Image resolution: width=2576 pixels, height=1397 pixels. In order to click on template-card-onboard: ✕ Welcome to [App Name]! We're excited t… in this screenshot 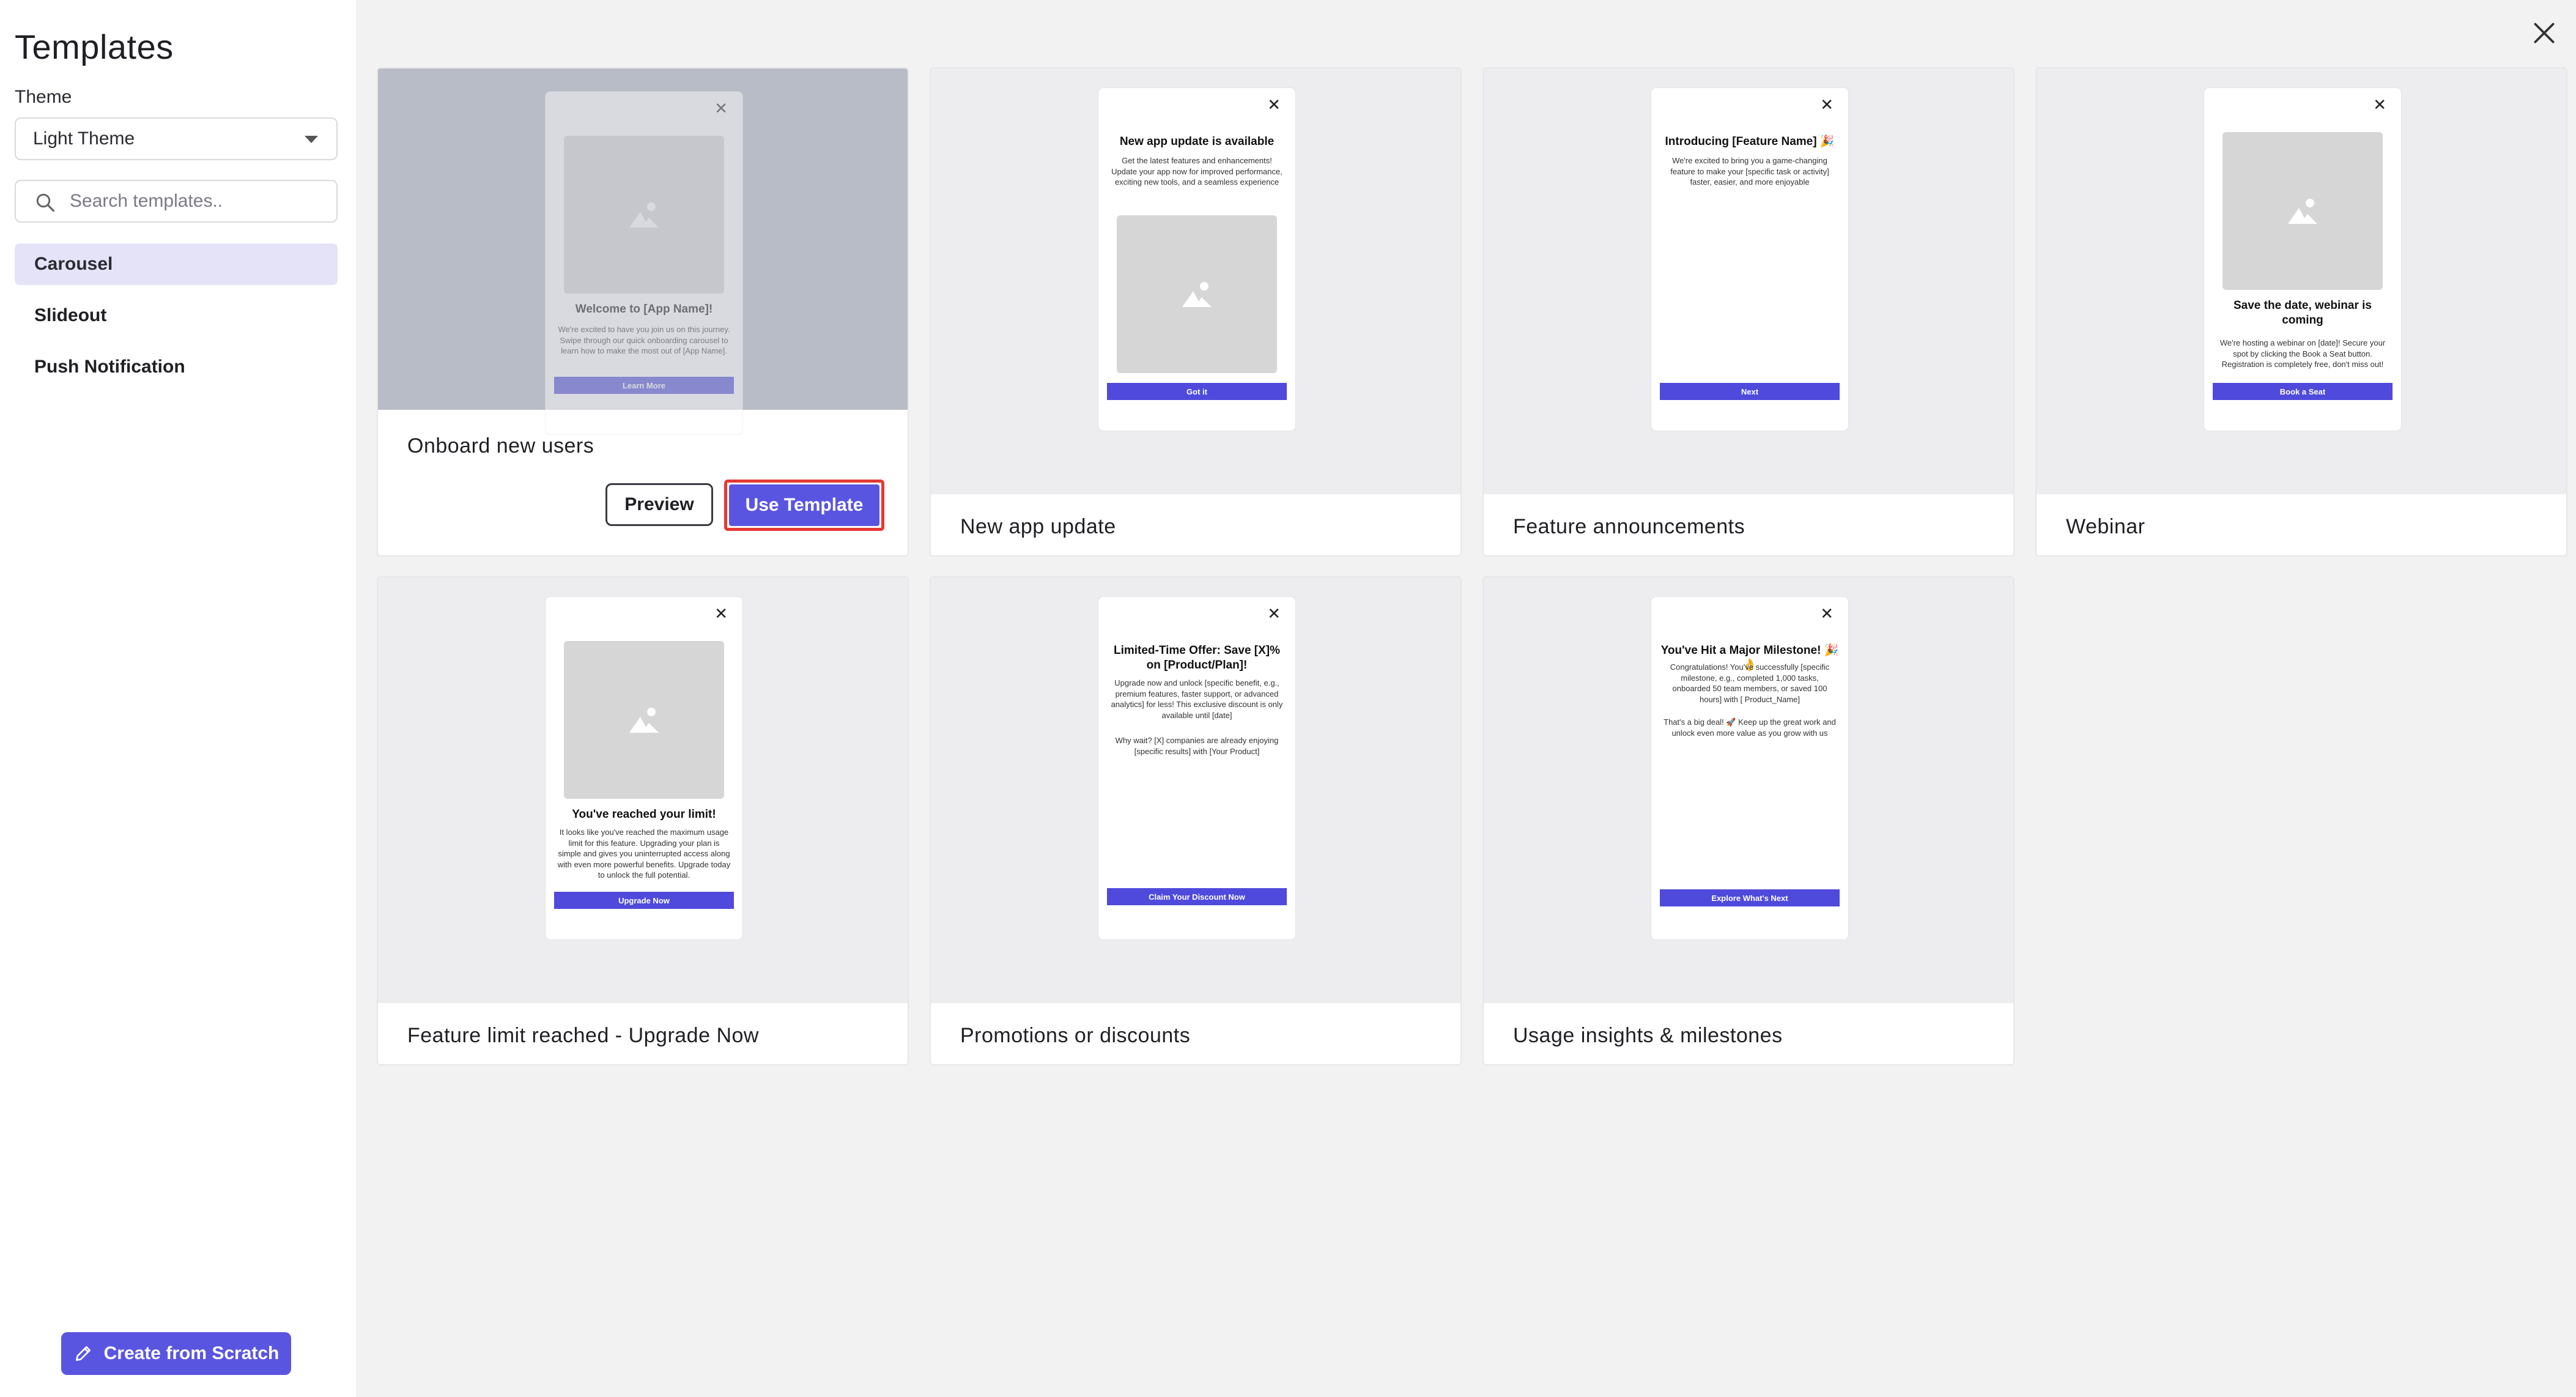, I will do `click(643, 312)`.